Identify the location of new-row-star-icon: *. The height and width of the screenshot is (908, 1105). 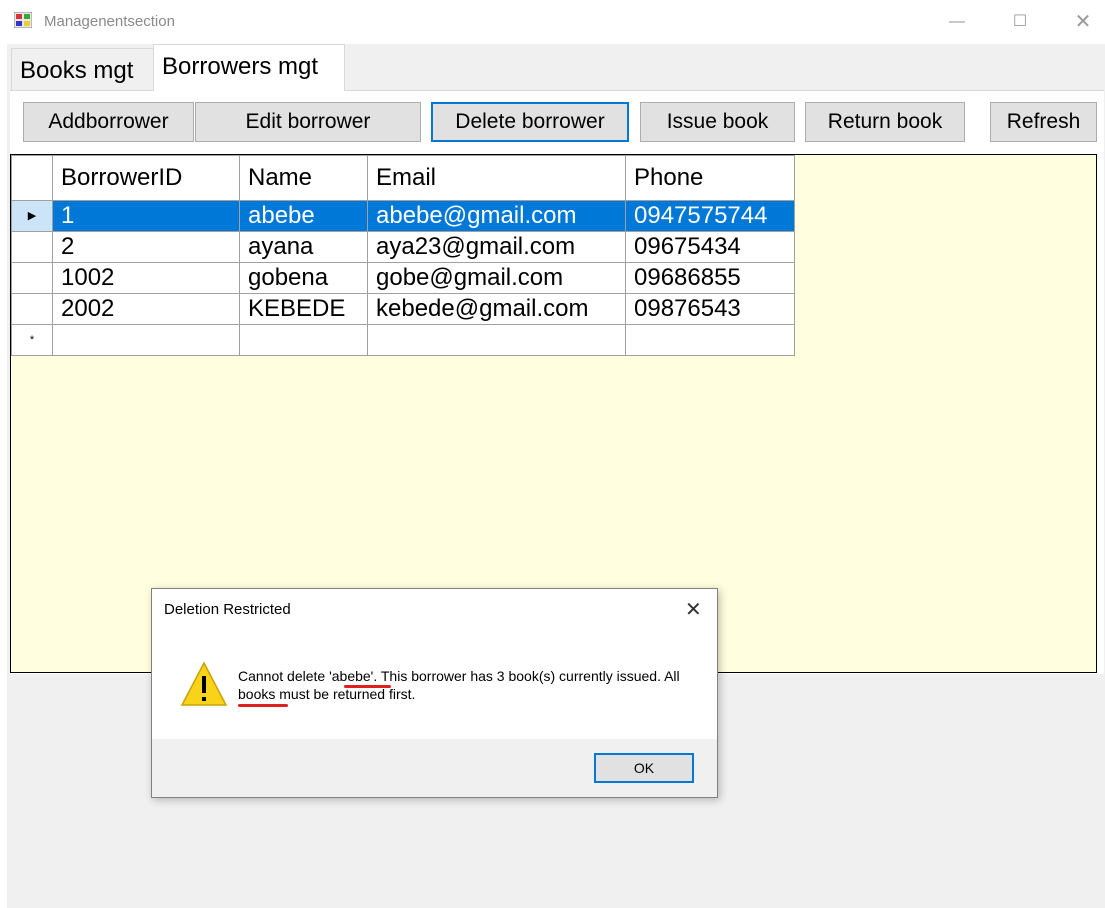
(32, 340).